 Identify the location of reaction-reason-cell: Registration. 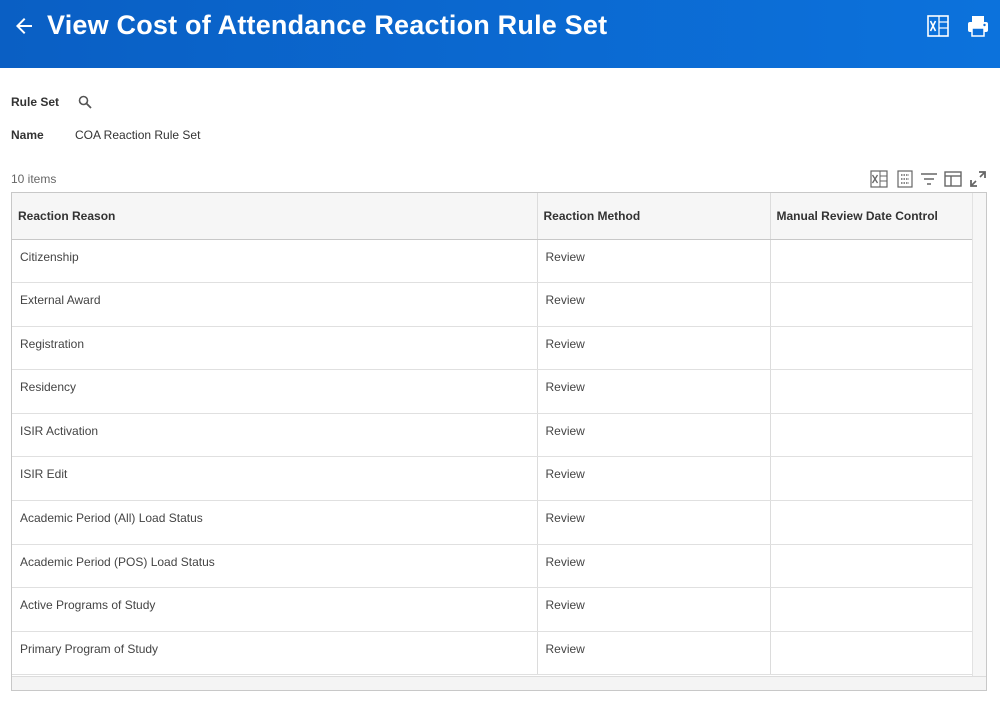
(275, 348).